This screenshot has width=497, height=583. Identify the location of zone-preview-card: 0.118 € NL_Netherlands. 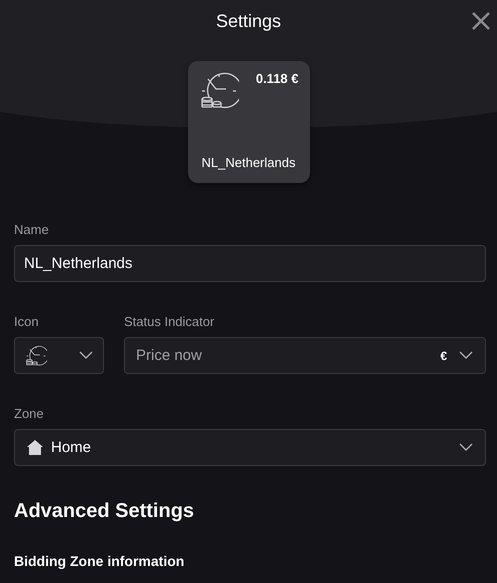
(249, 122).